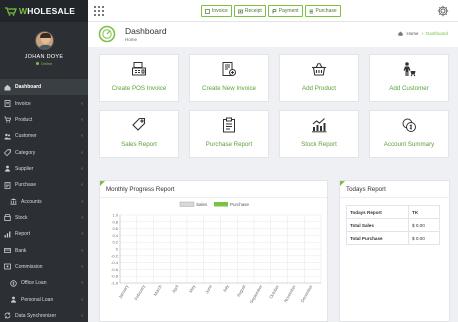  Describe the element at coordinates (256, 293) in the screenshot. I see `x-tick-label: September` at that location.